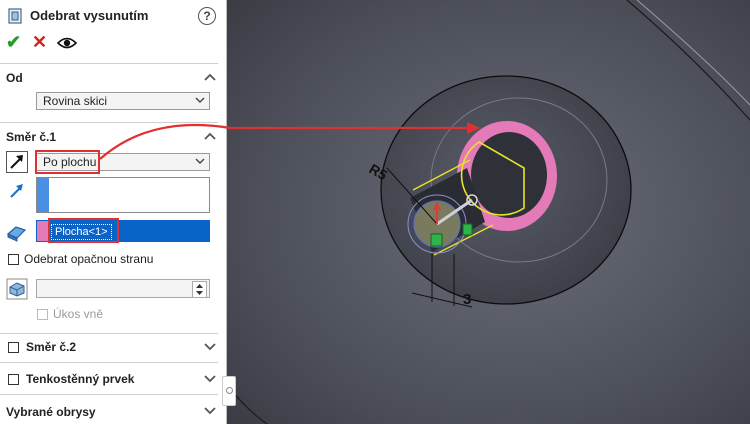  Describe the element at coordinates (13, 42) in the screenshot. I see `ok-check-icon: ✔` at that location.